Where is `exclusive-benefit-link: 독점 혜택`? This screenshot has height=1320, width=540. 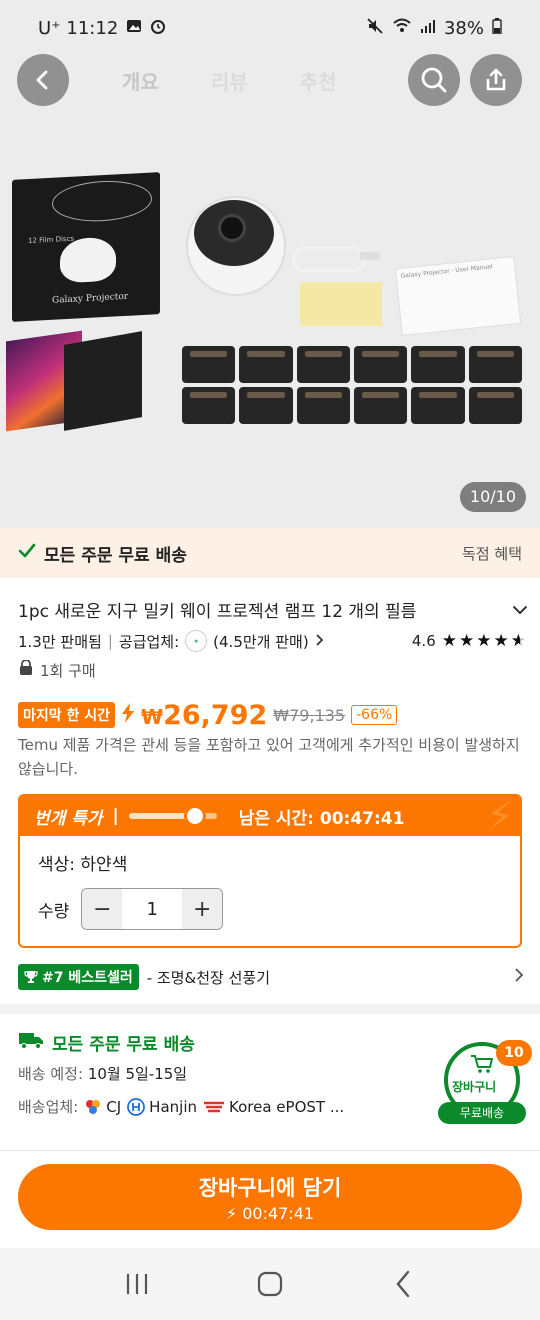 exclusive-benefit-link: 독점 혜택 is located at coordinates (492, 553).